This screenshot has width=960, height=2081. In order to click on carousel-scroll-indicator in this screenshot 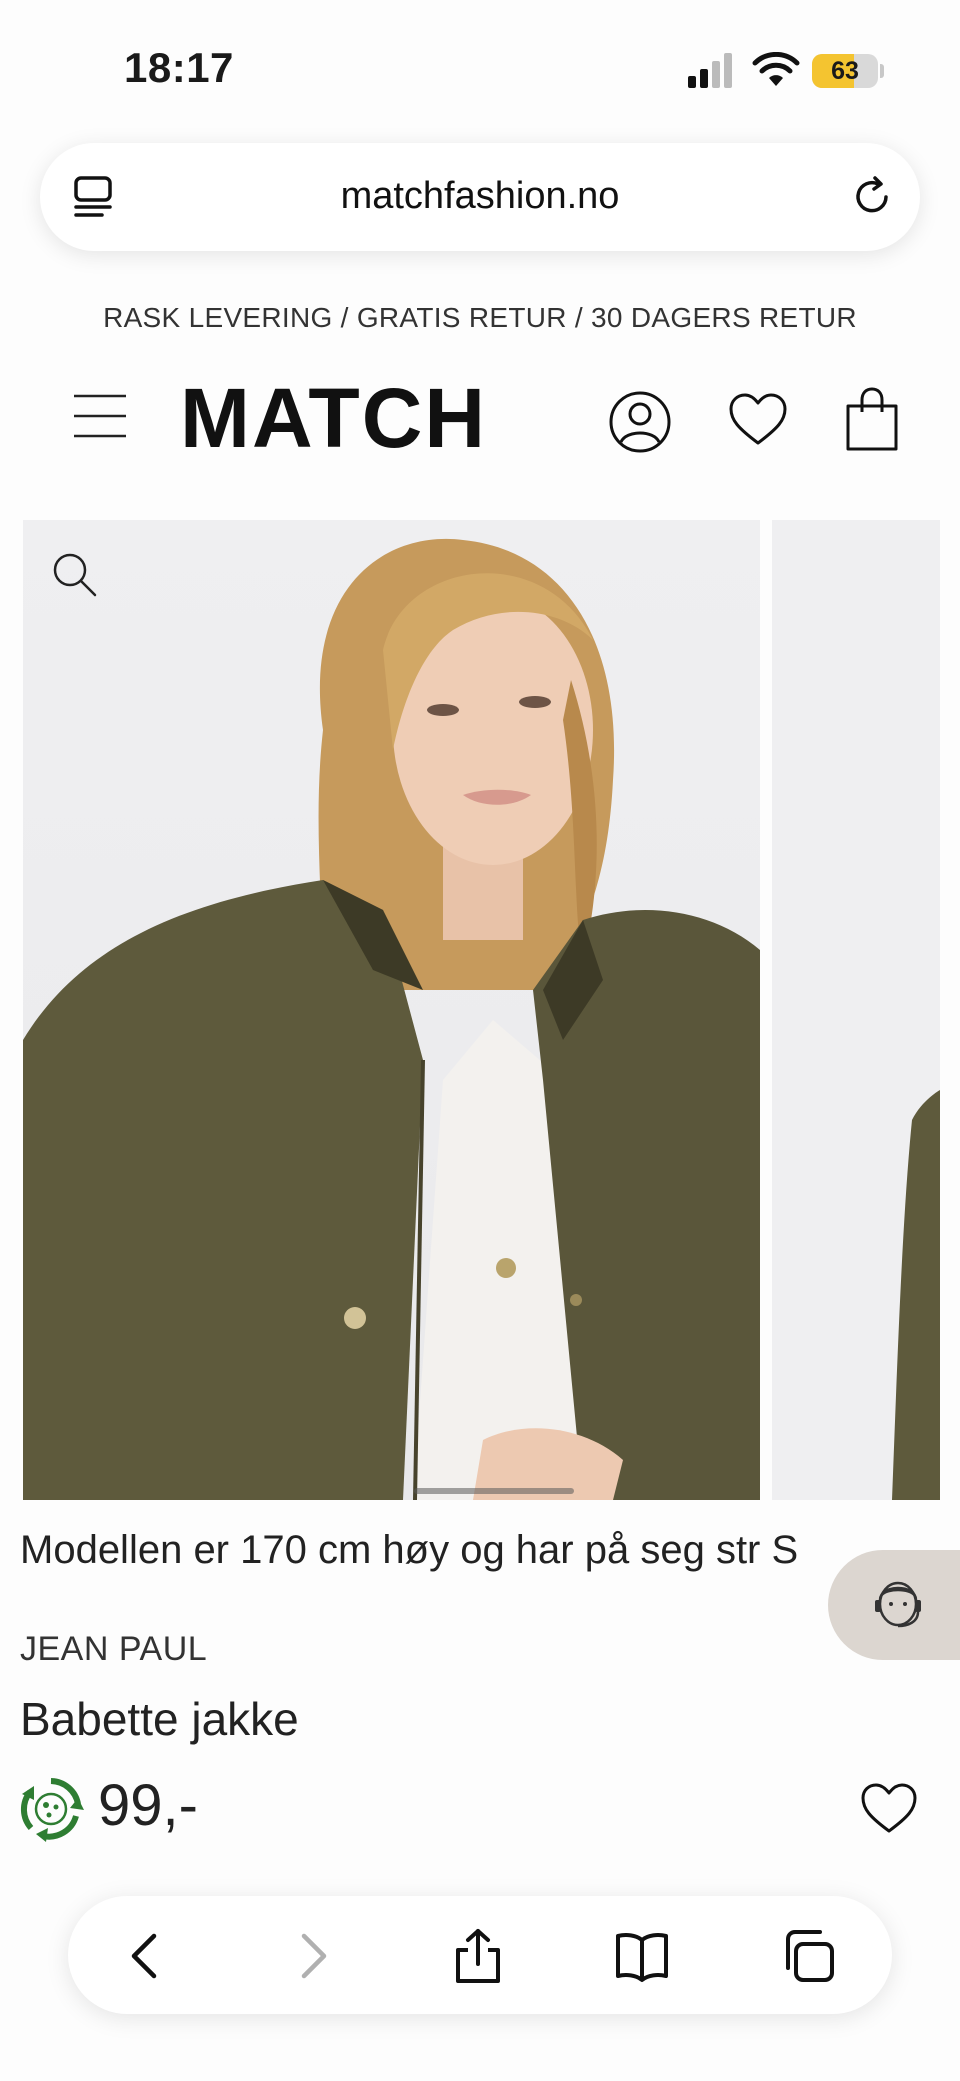, I will do `click(494, 1491)`.